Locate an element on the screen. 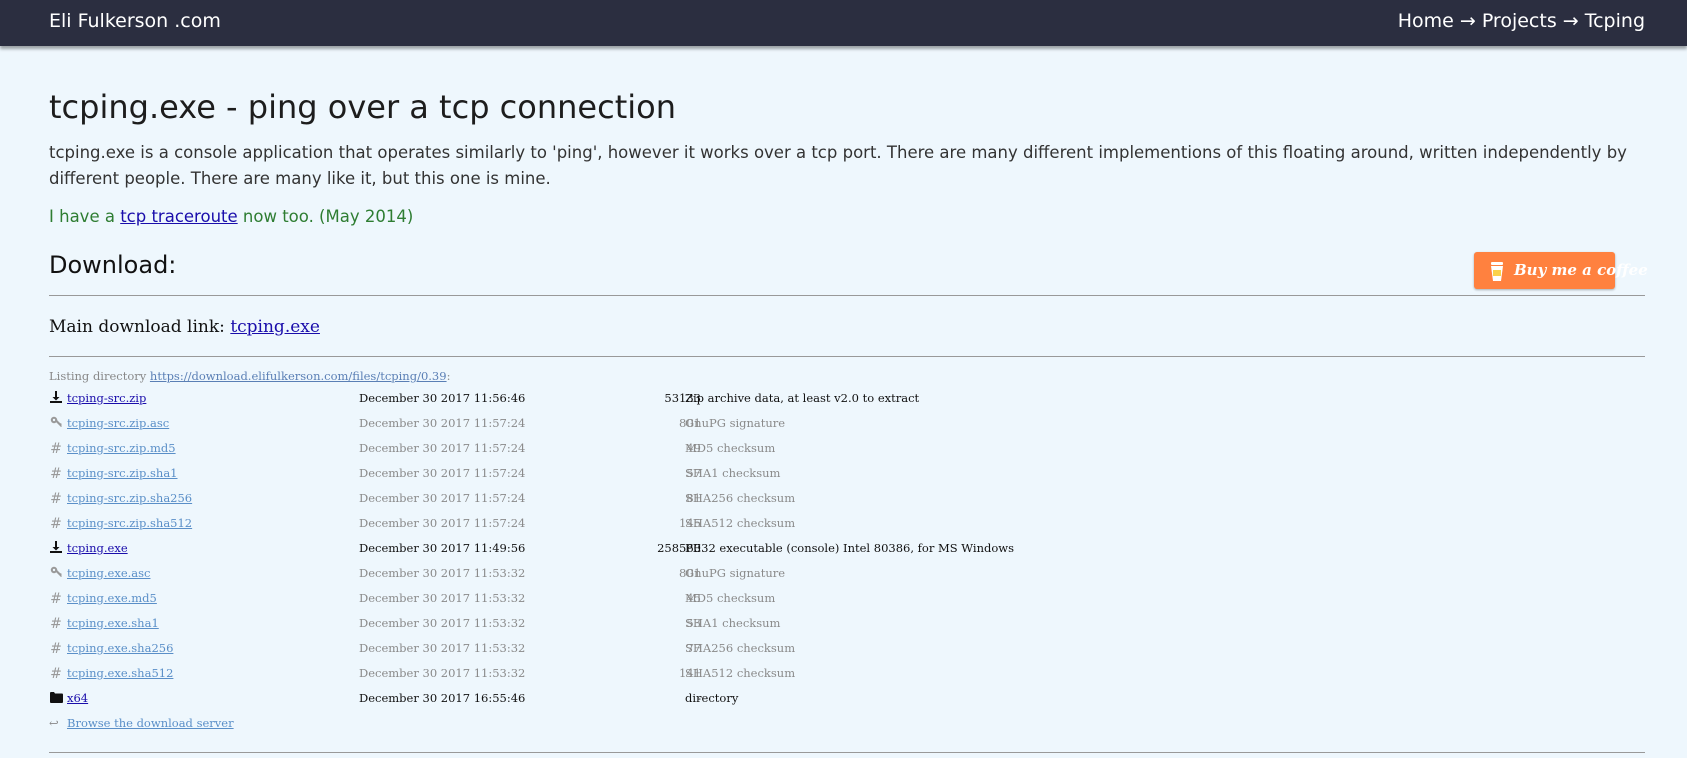  breadcrumb: Home → Projects → Tcping is located at coordinates (1521, 21).